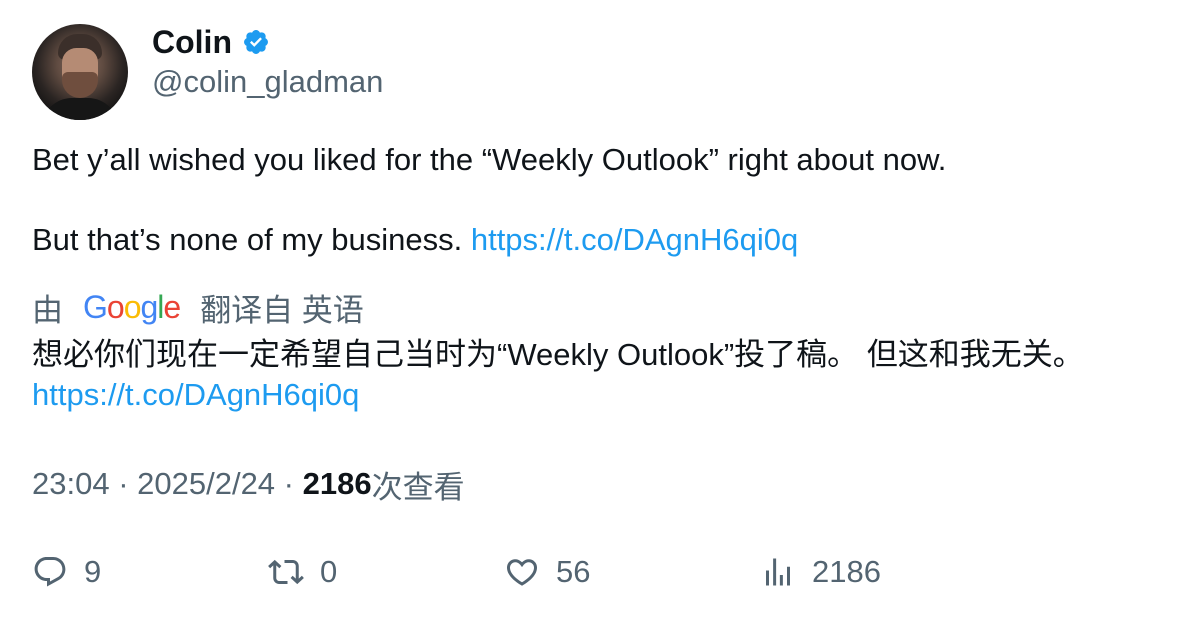 The width and height of the screenshot is (1196, 618). Describe the element at coordinates (282, 310) in the screenshot. I see `translation-suffix: 翻译自 英语` at that location.